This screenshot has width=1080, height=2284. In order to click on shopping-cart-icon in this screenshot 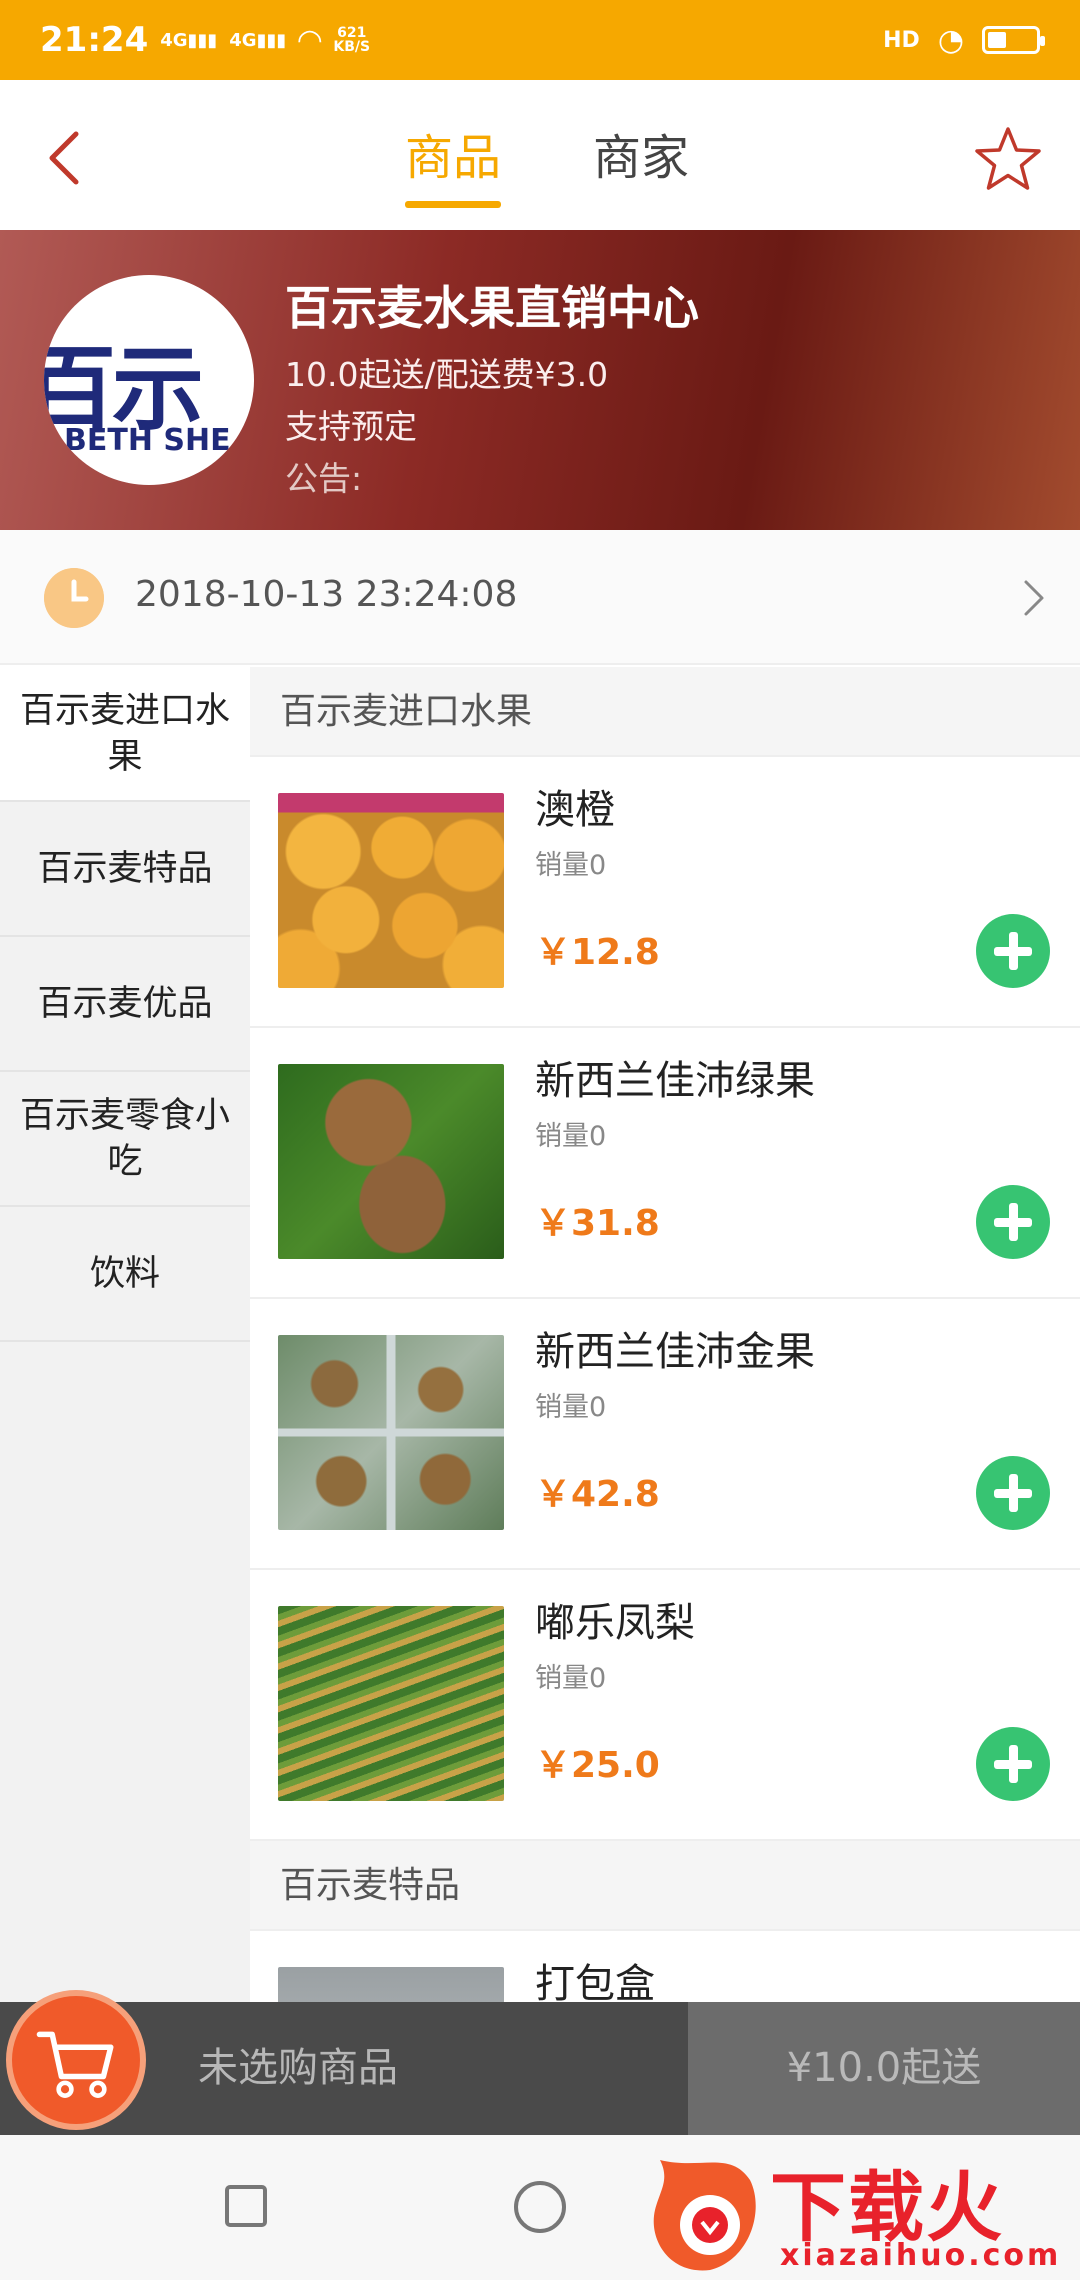, I will do `click(75, 2064)`.